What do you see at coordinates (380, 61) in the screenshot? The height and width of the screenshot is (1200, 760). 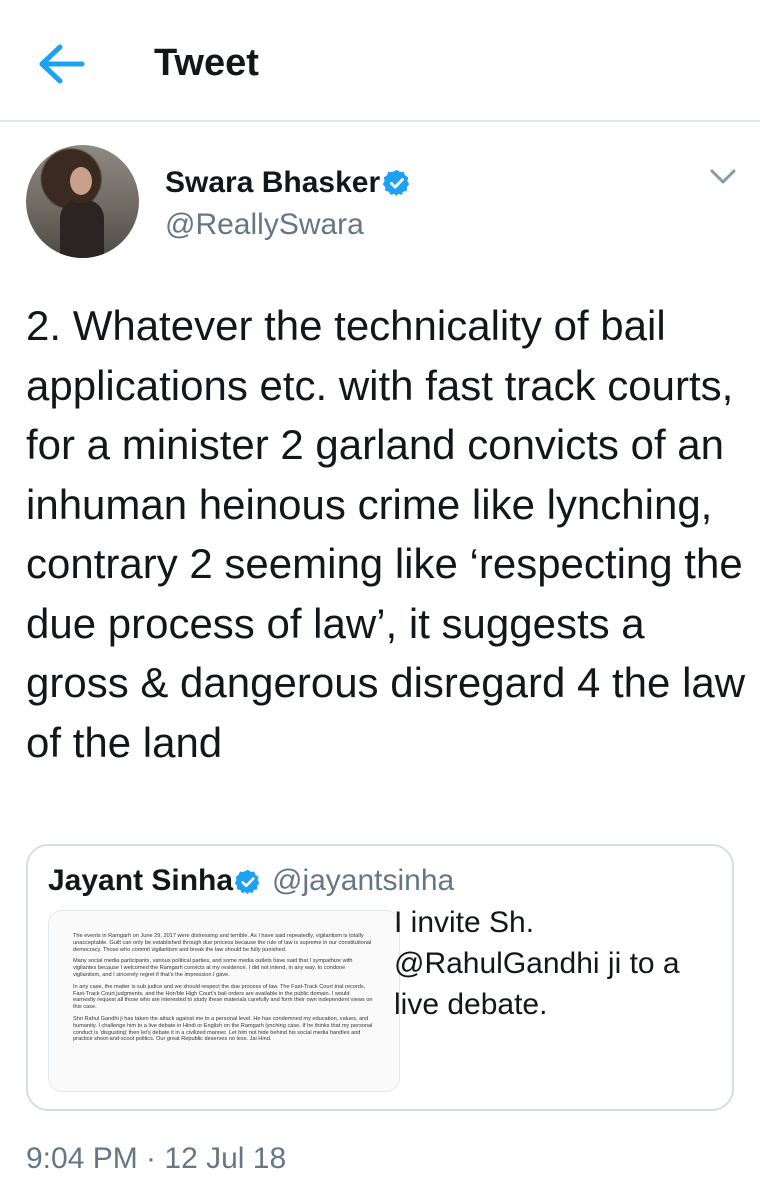 I see `top-bar: Tweet` at bounding box center [380, 61].